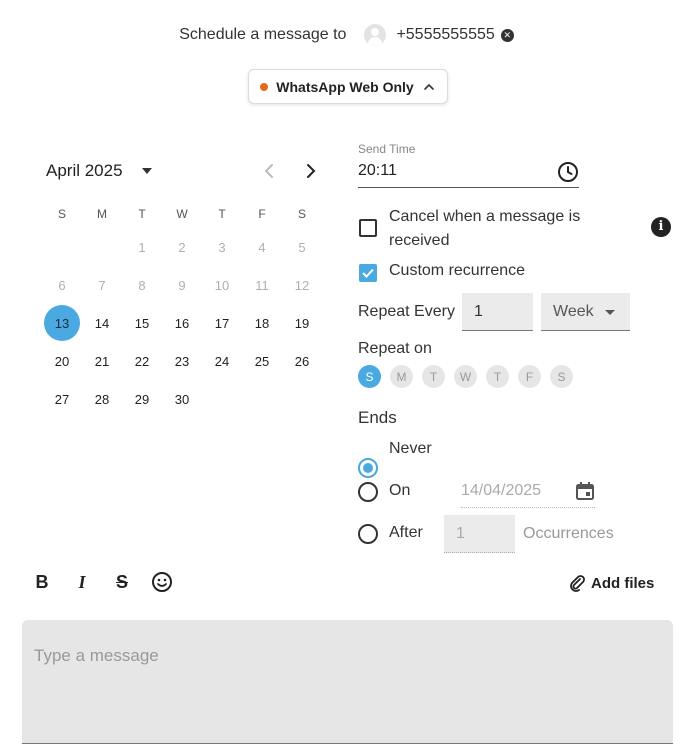  I want to click on calendar-day: 26, so click(302, 361).